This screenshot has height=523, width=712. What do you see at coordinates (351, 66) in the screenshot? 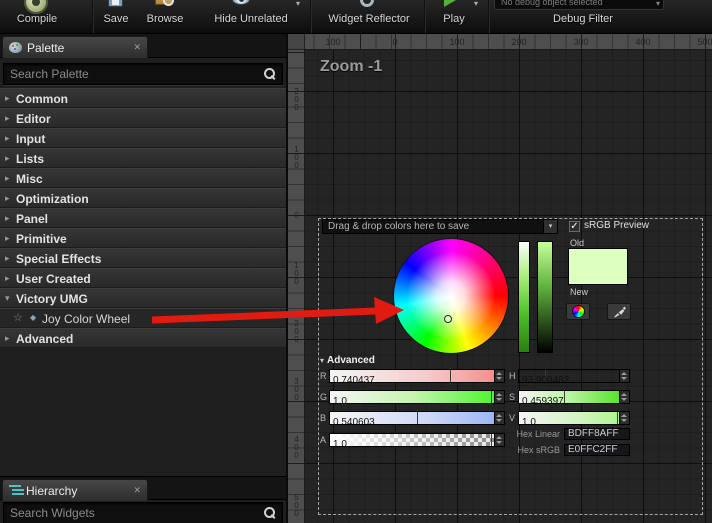
I see `zoom-label: Zoom -1` at bounding box center [351, 66].